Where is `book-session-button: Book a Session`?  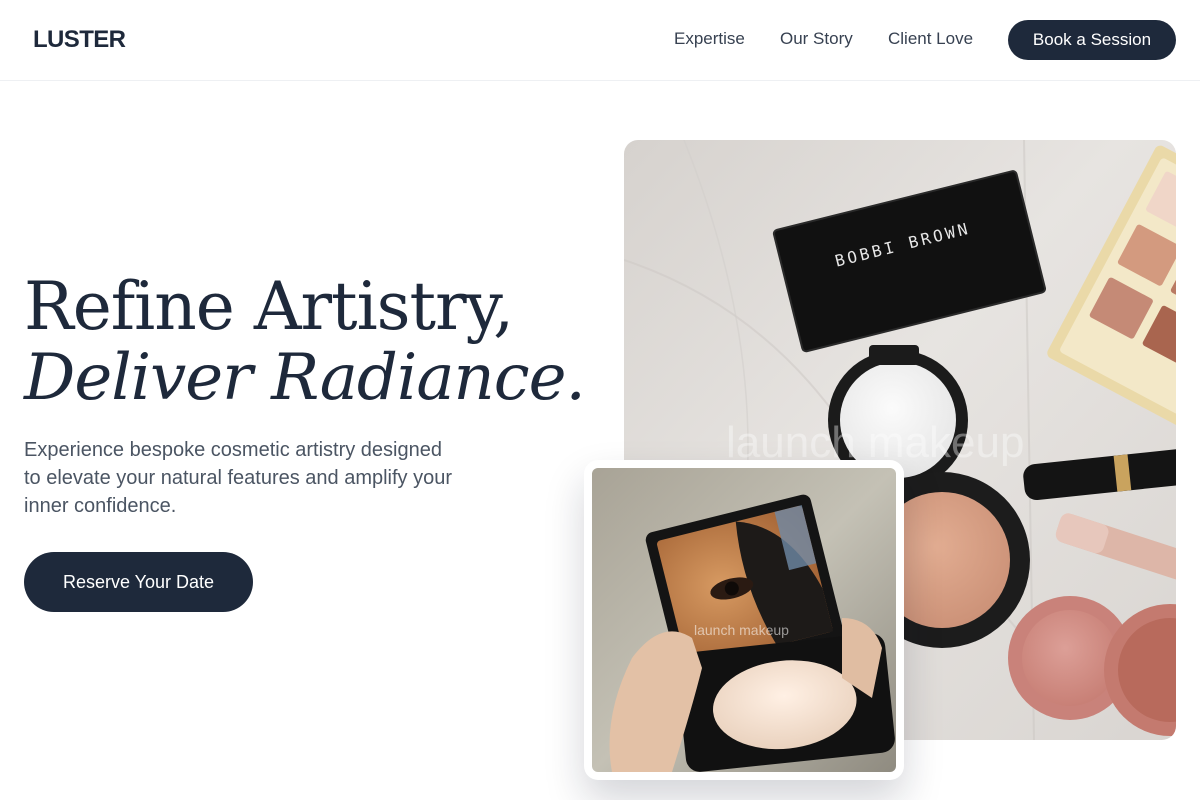 book-session-button: Book a Session is located at coordinates (1092, 40).